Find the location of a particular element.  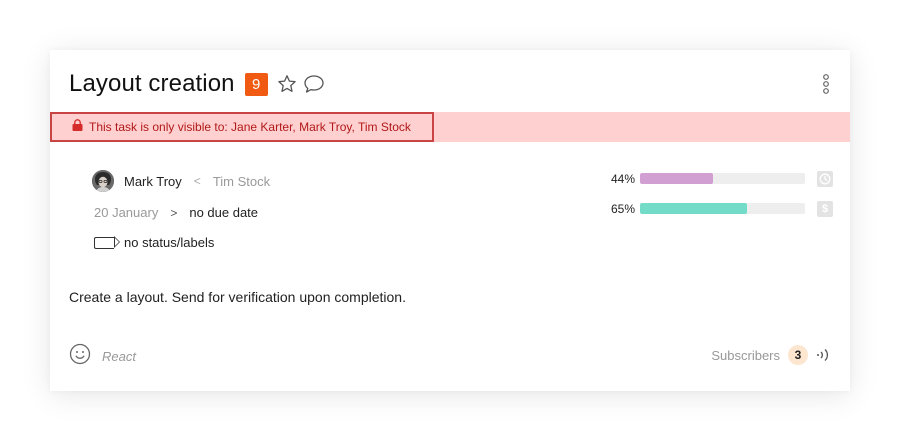

budget-progress-label: 65% is located at coordinates (622, 209).